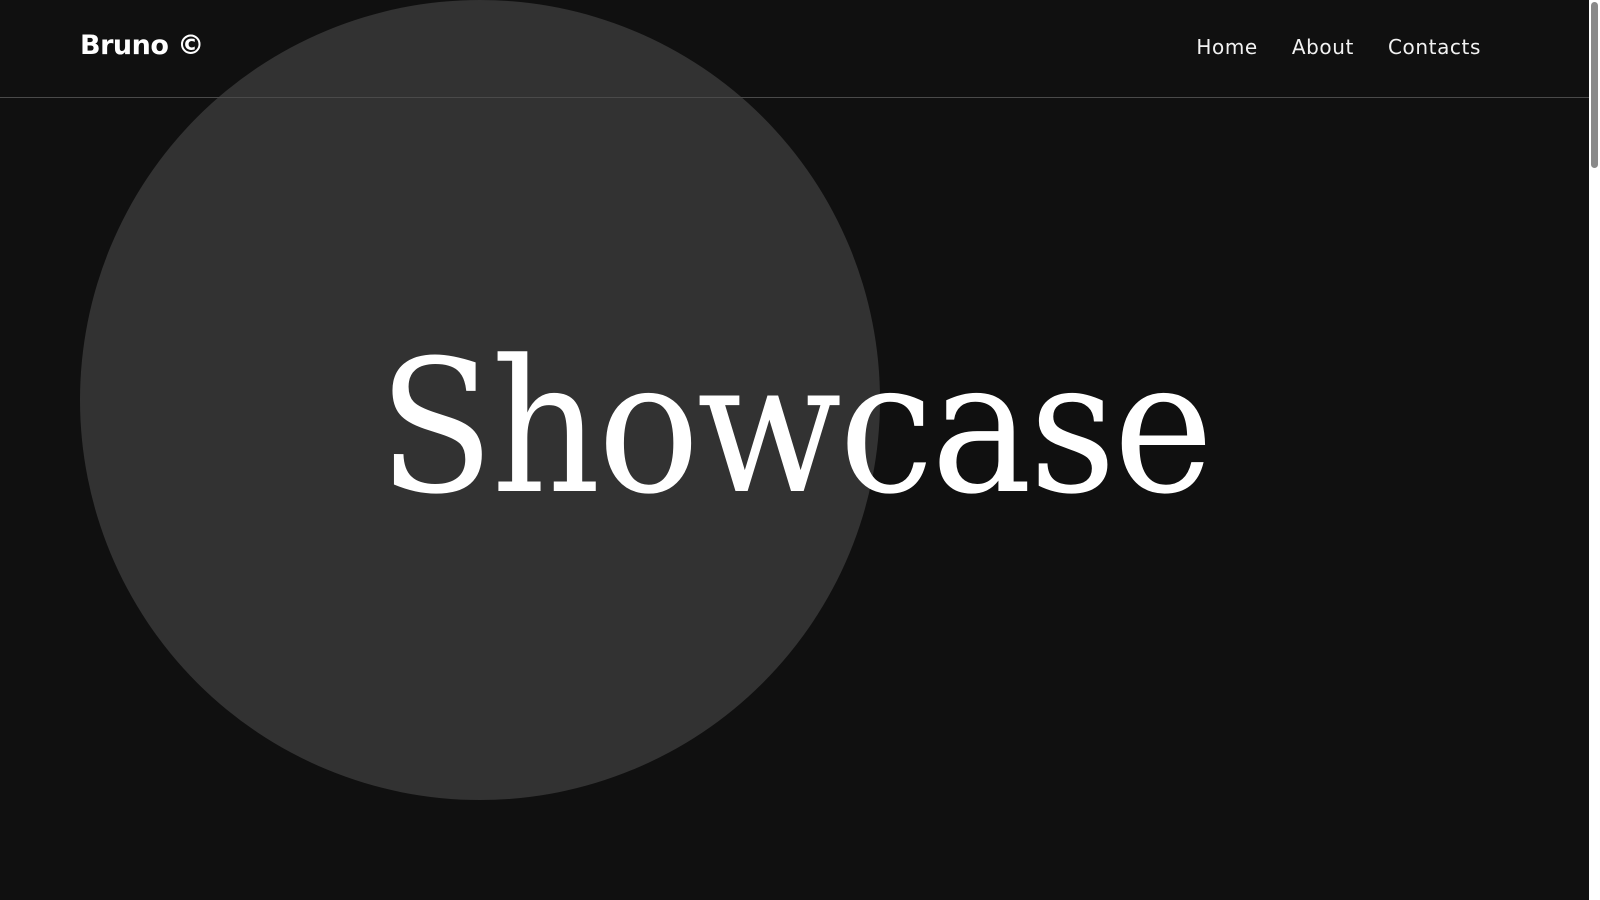 The height and width of the screenshot is (900, 1600). I want to click on brand-logo: Bruno ©, so click(142, 45).